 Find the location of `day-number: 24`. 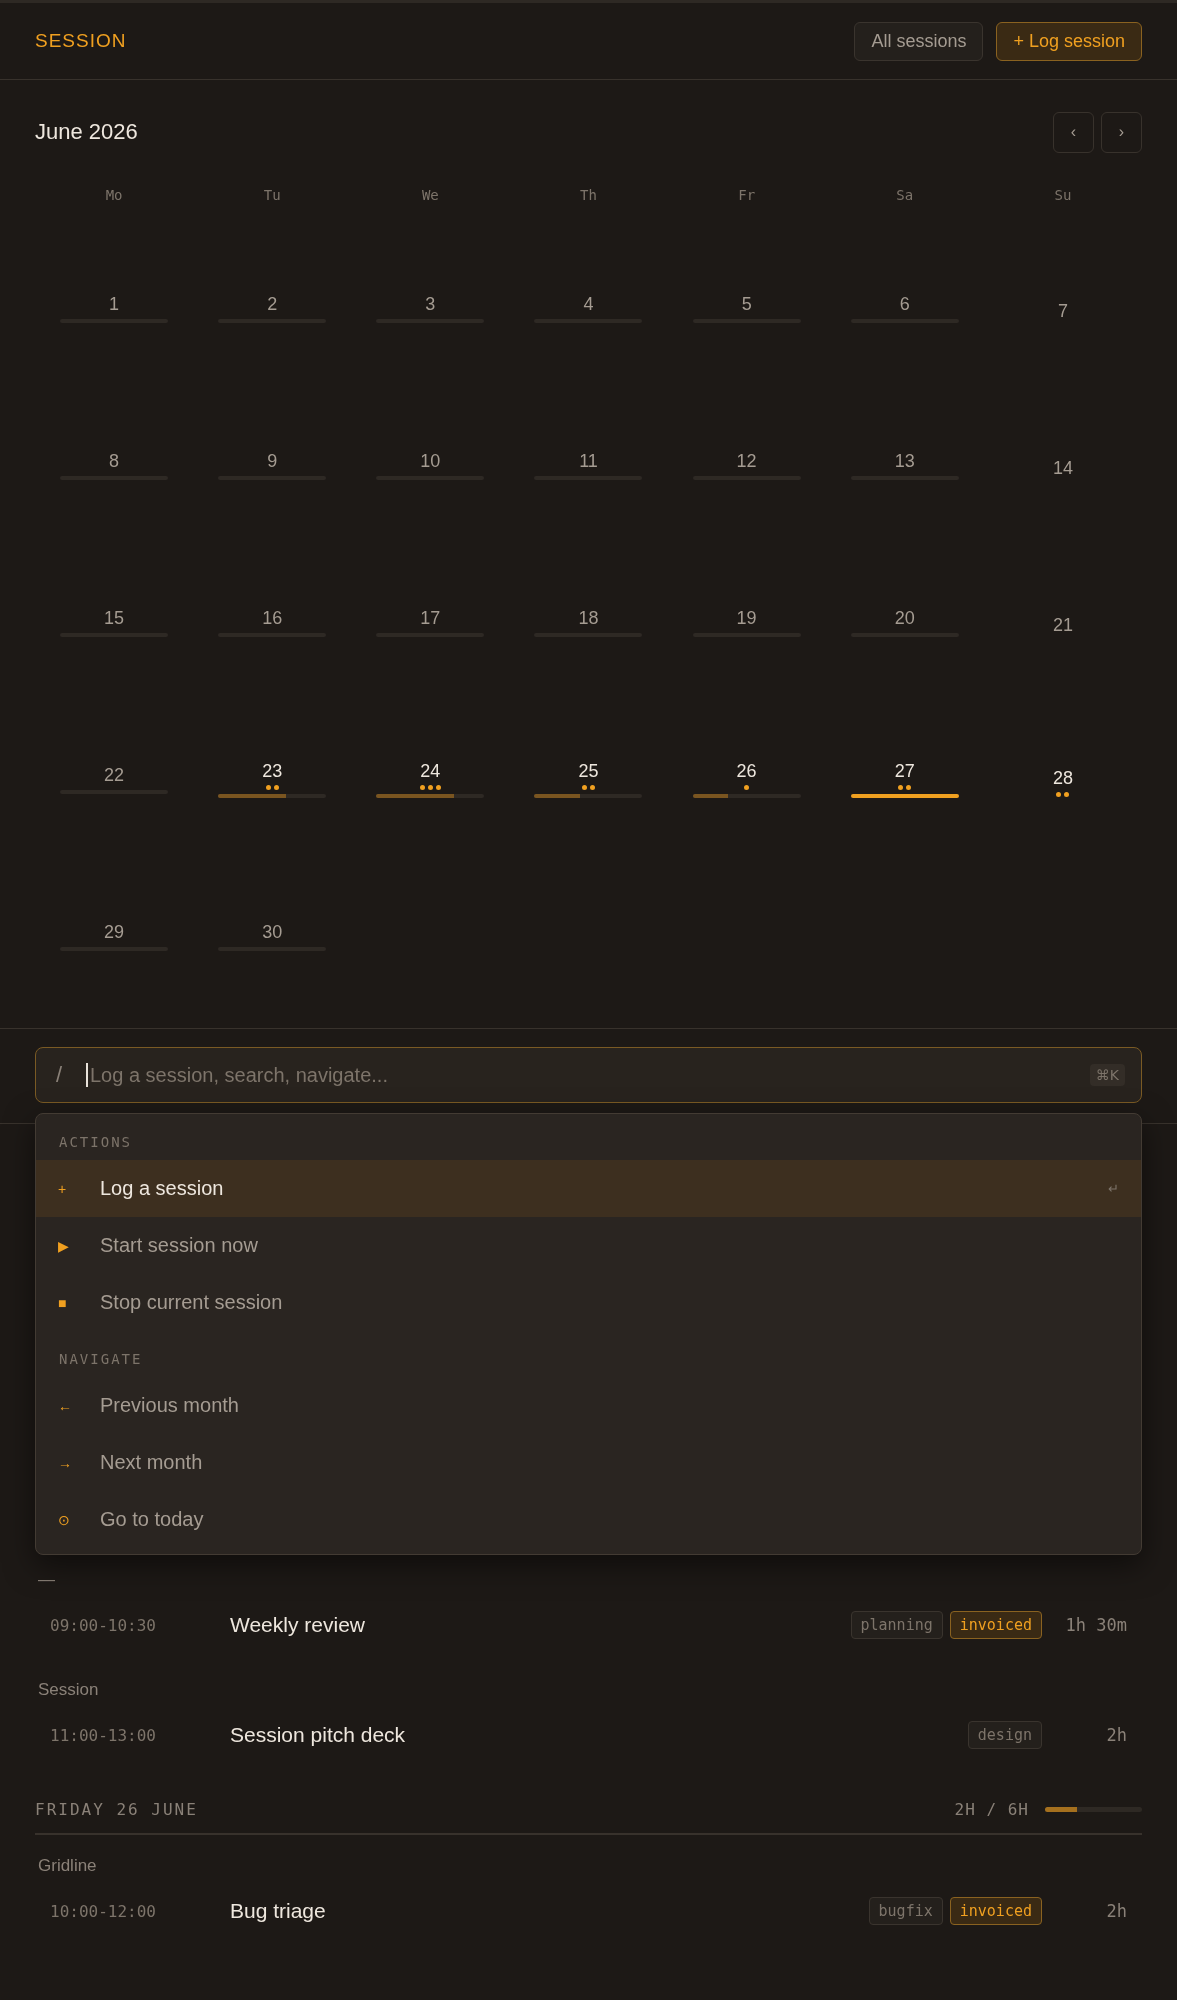

day-number: 24 is located at coordinates (430, 770).